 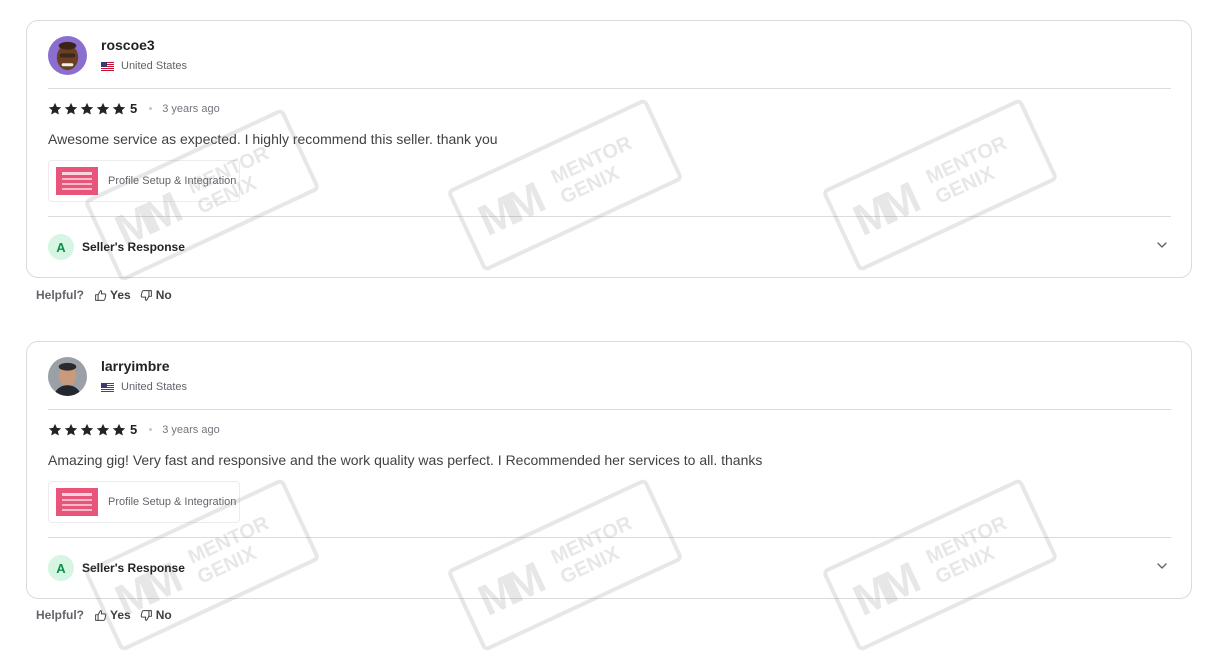 What do you see at coordinates (128, 45) in the screenshot?
I see `reviewer-username: roscoe3` at bounding box center [128, 45].